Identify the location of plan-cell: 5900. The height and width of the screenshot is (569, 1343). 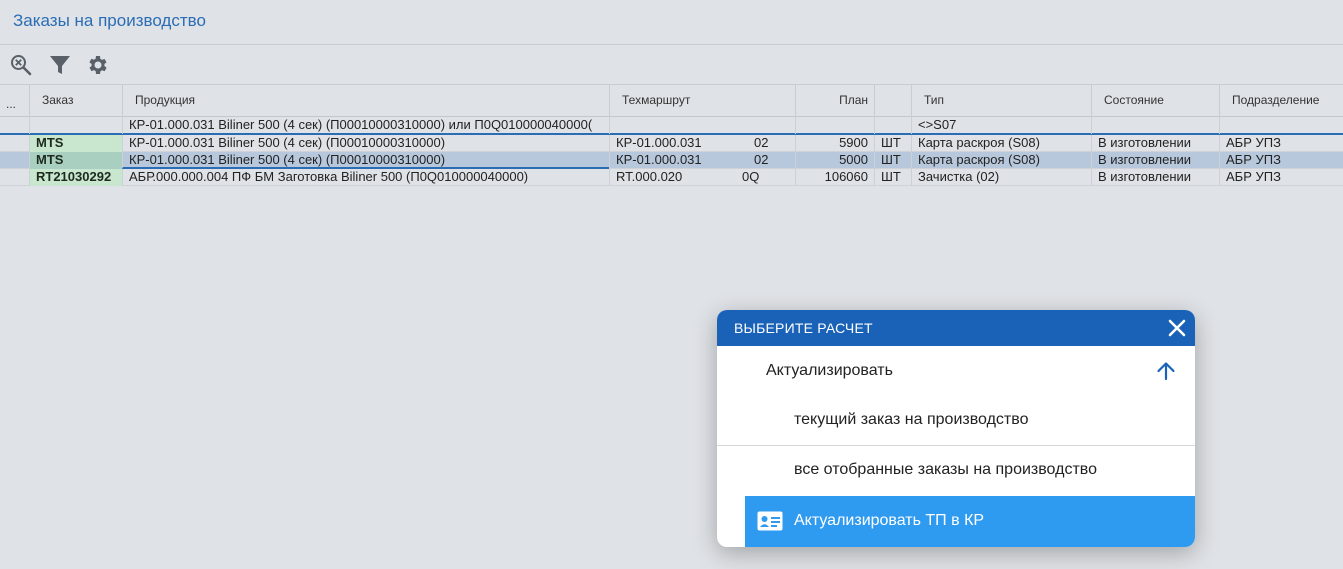
(834, 143).